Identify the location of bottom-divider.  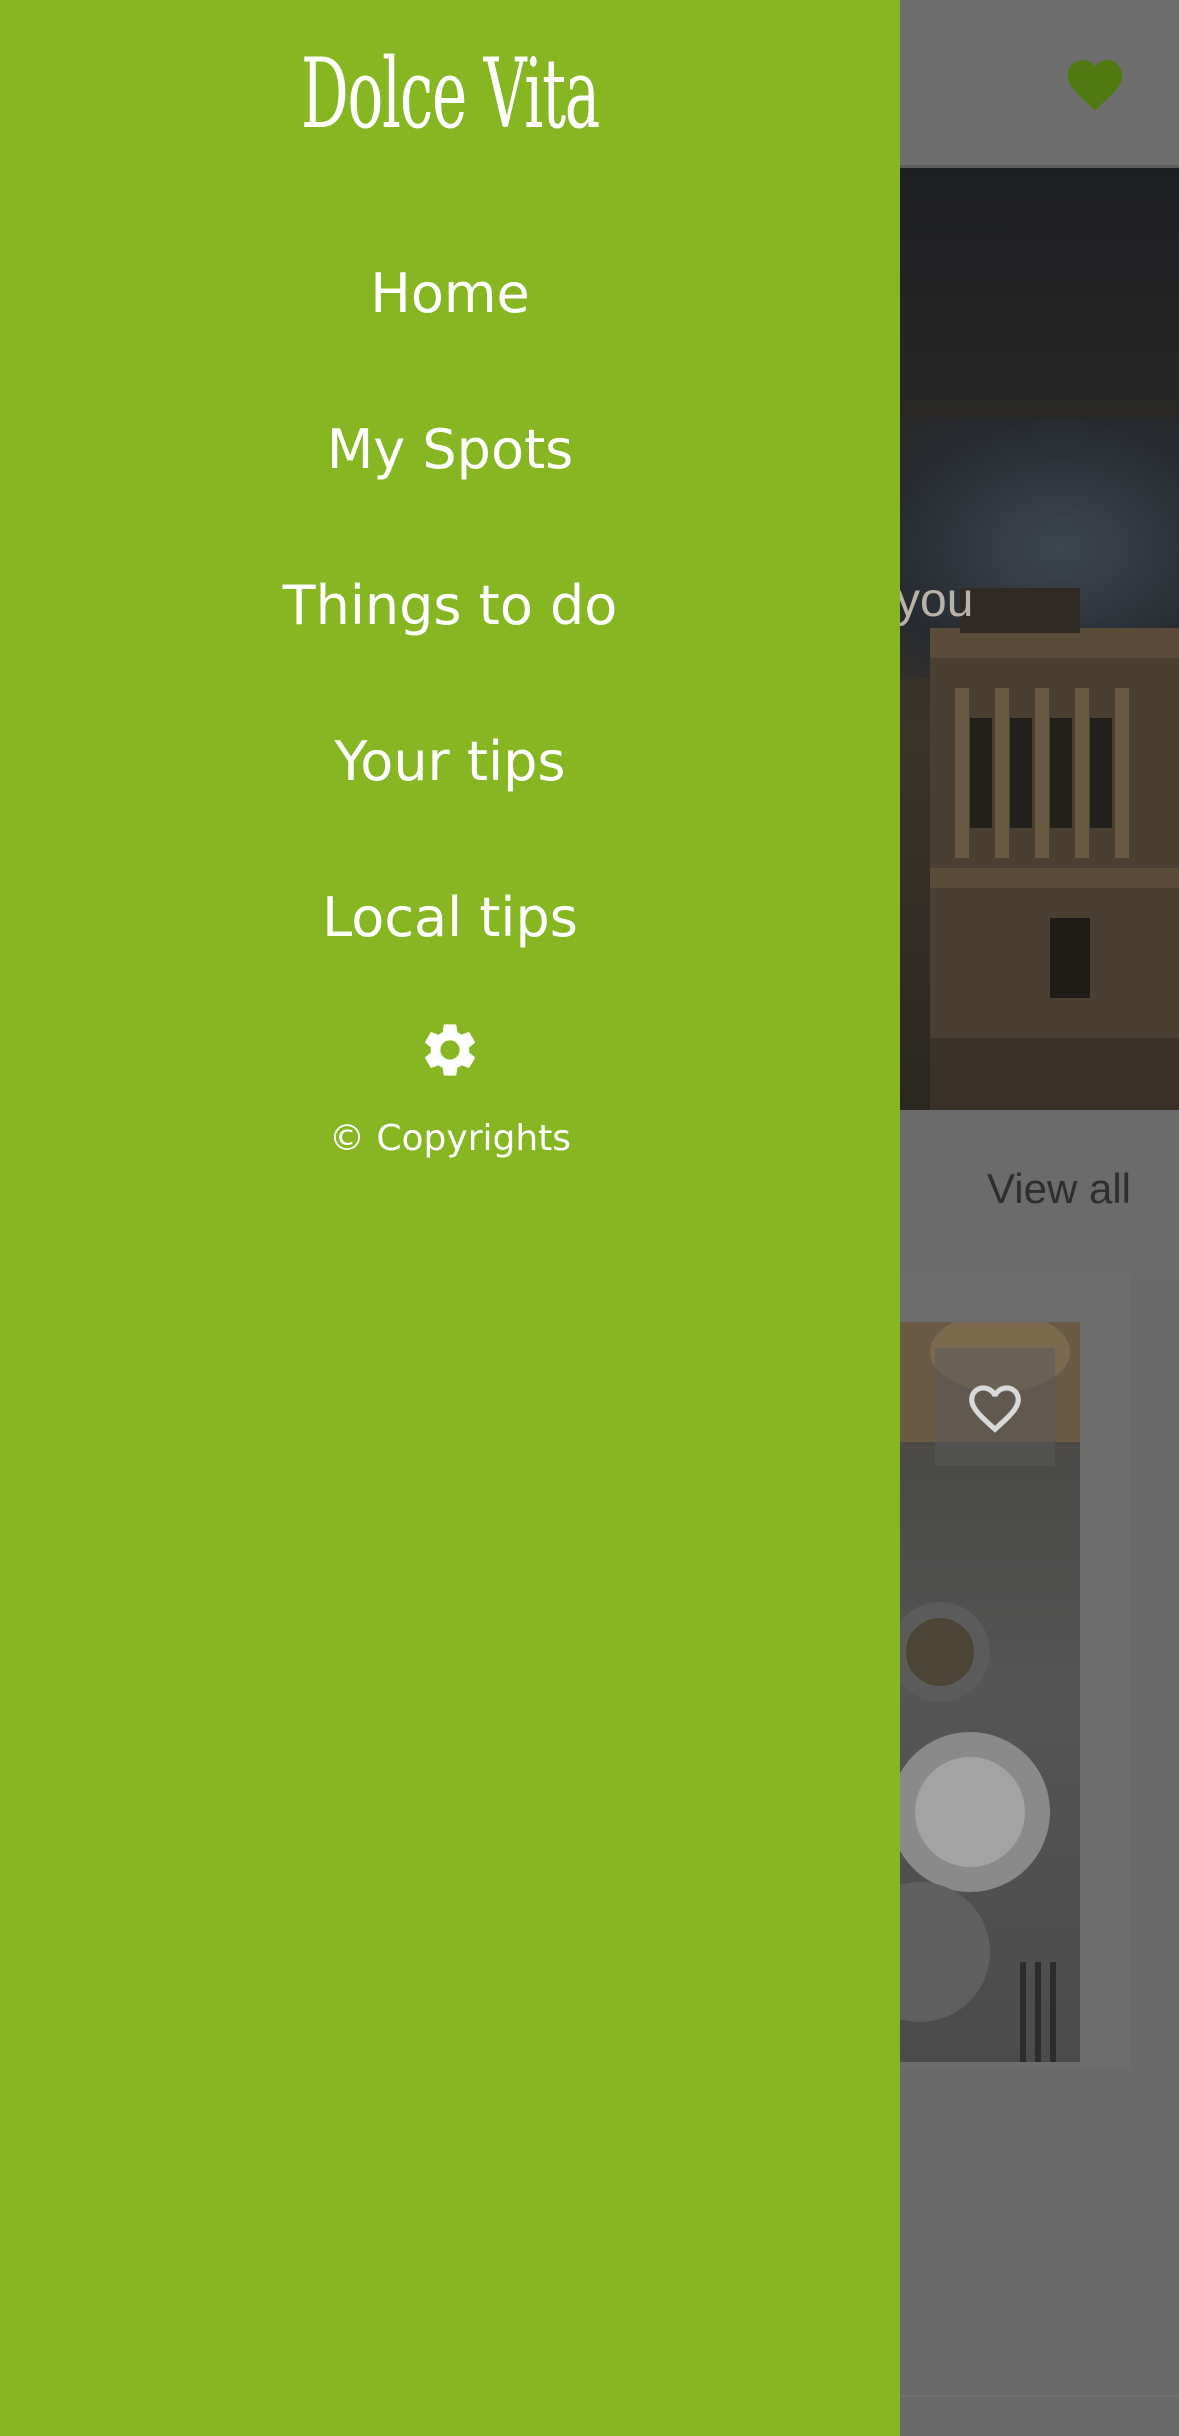
(1029, 2396).